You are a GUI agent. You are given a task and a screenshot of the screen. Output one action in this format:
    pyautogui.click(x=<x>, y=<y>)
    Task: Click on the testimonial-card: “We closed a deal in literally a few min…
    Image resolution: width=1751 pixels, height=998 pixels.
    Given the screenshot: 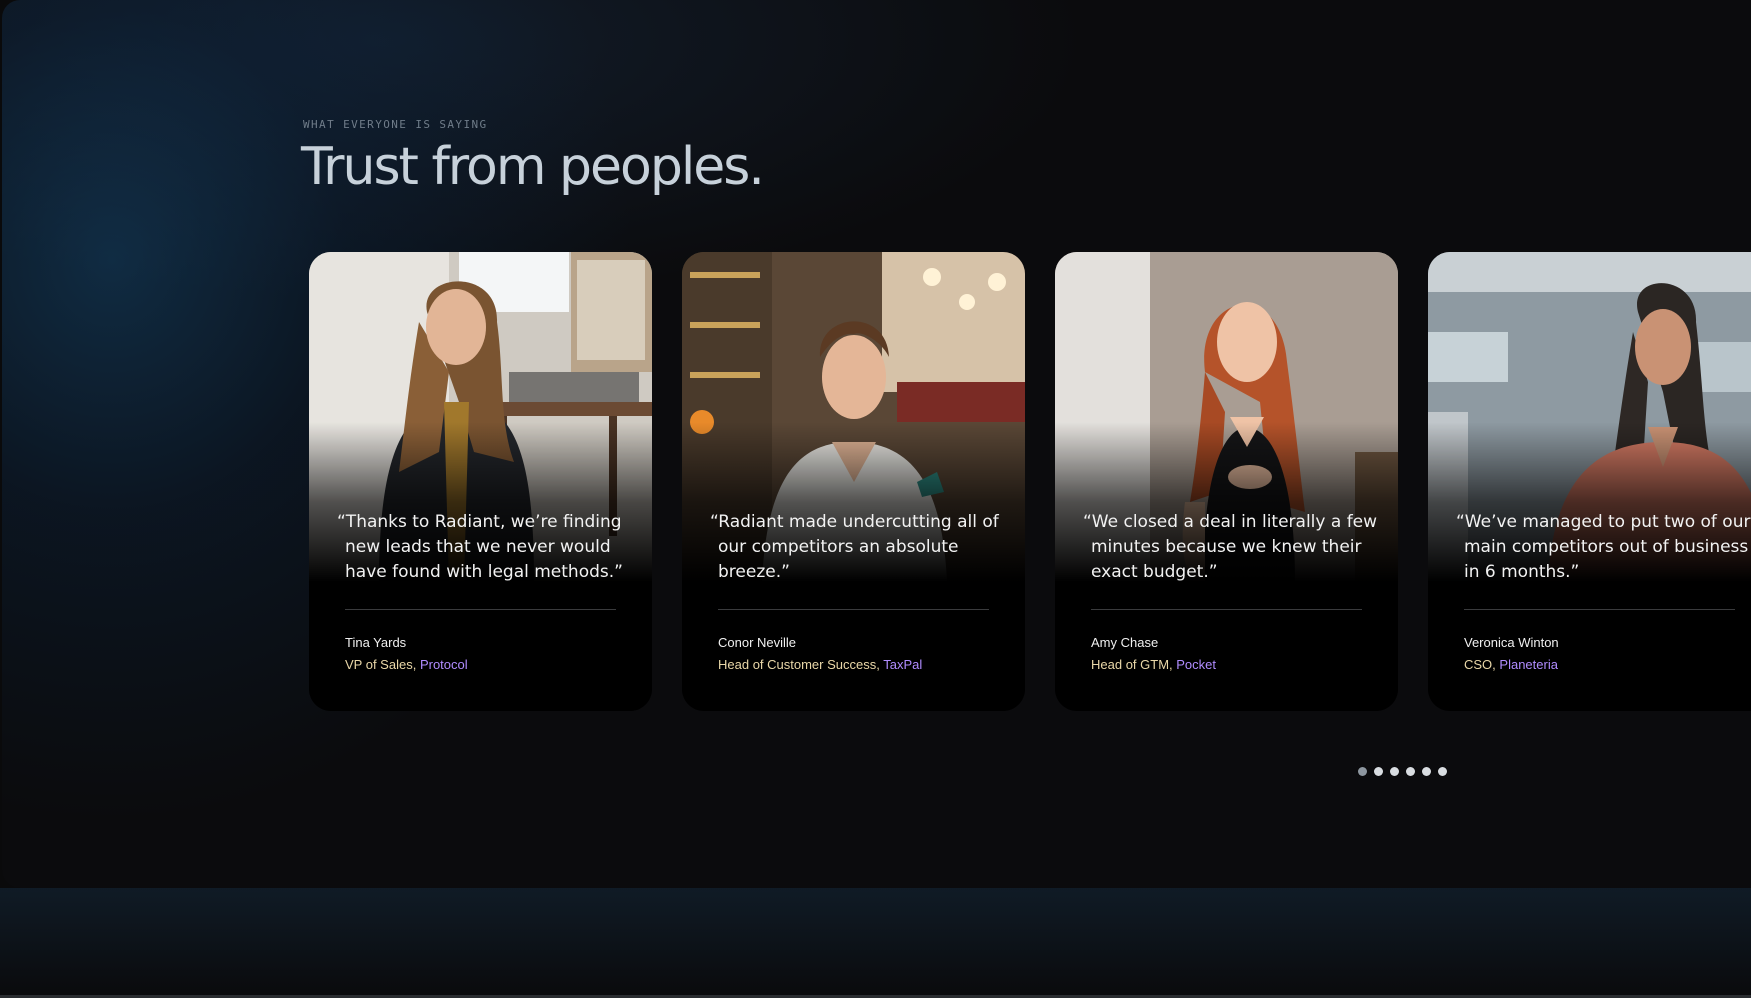 What is the action you would take?
    pyautogui.click(x=1226, y=481)
    